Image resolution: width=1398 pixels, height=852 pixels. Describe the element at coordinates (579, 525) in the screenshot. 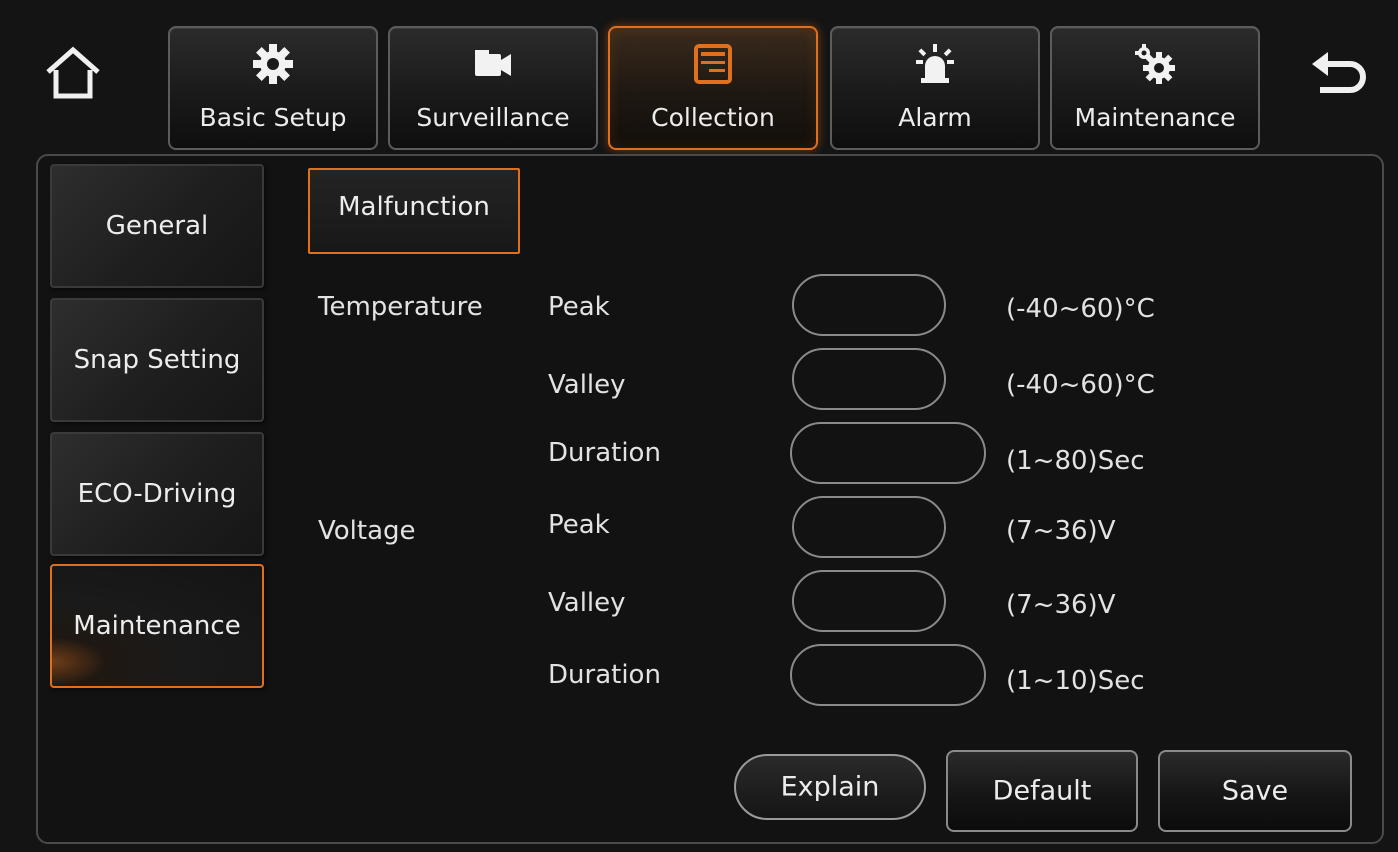

I see `voltage-peak-label: Peak` at that location.